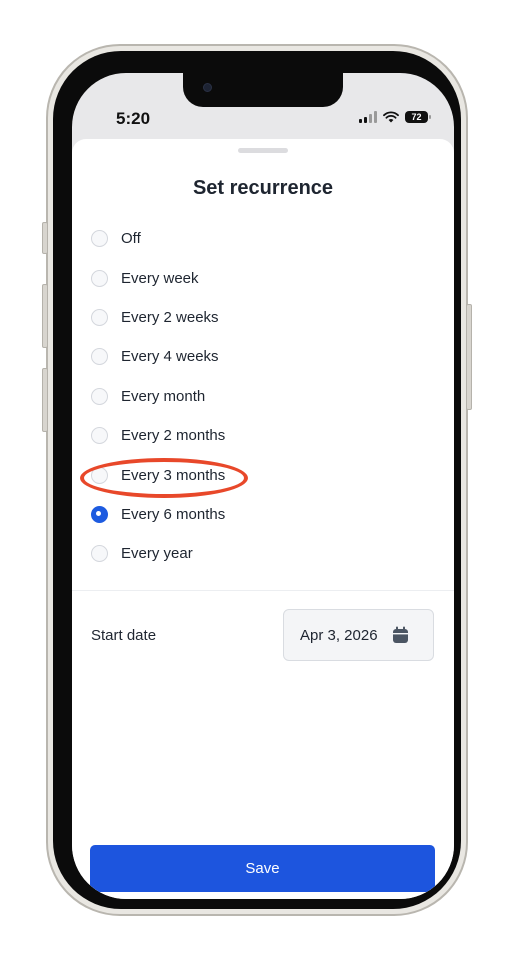  Describe the element at coordinates (170, 357) in the screenshot. I see `option-label: Every 4 weeks` at that location.